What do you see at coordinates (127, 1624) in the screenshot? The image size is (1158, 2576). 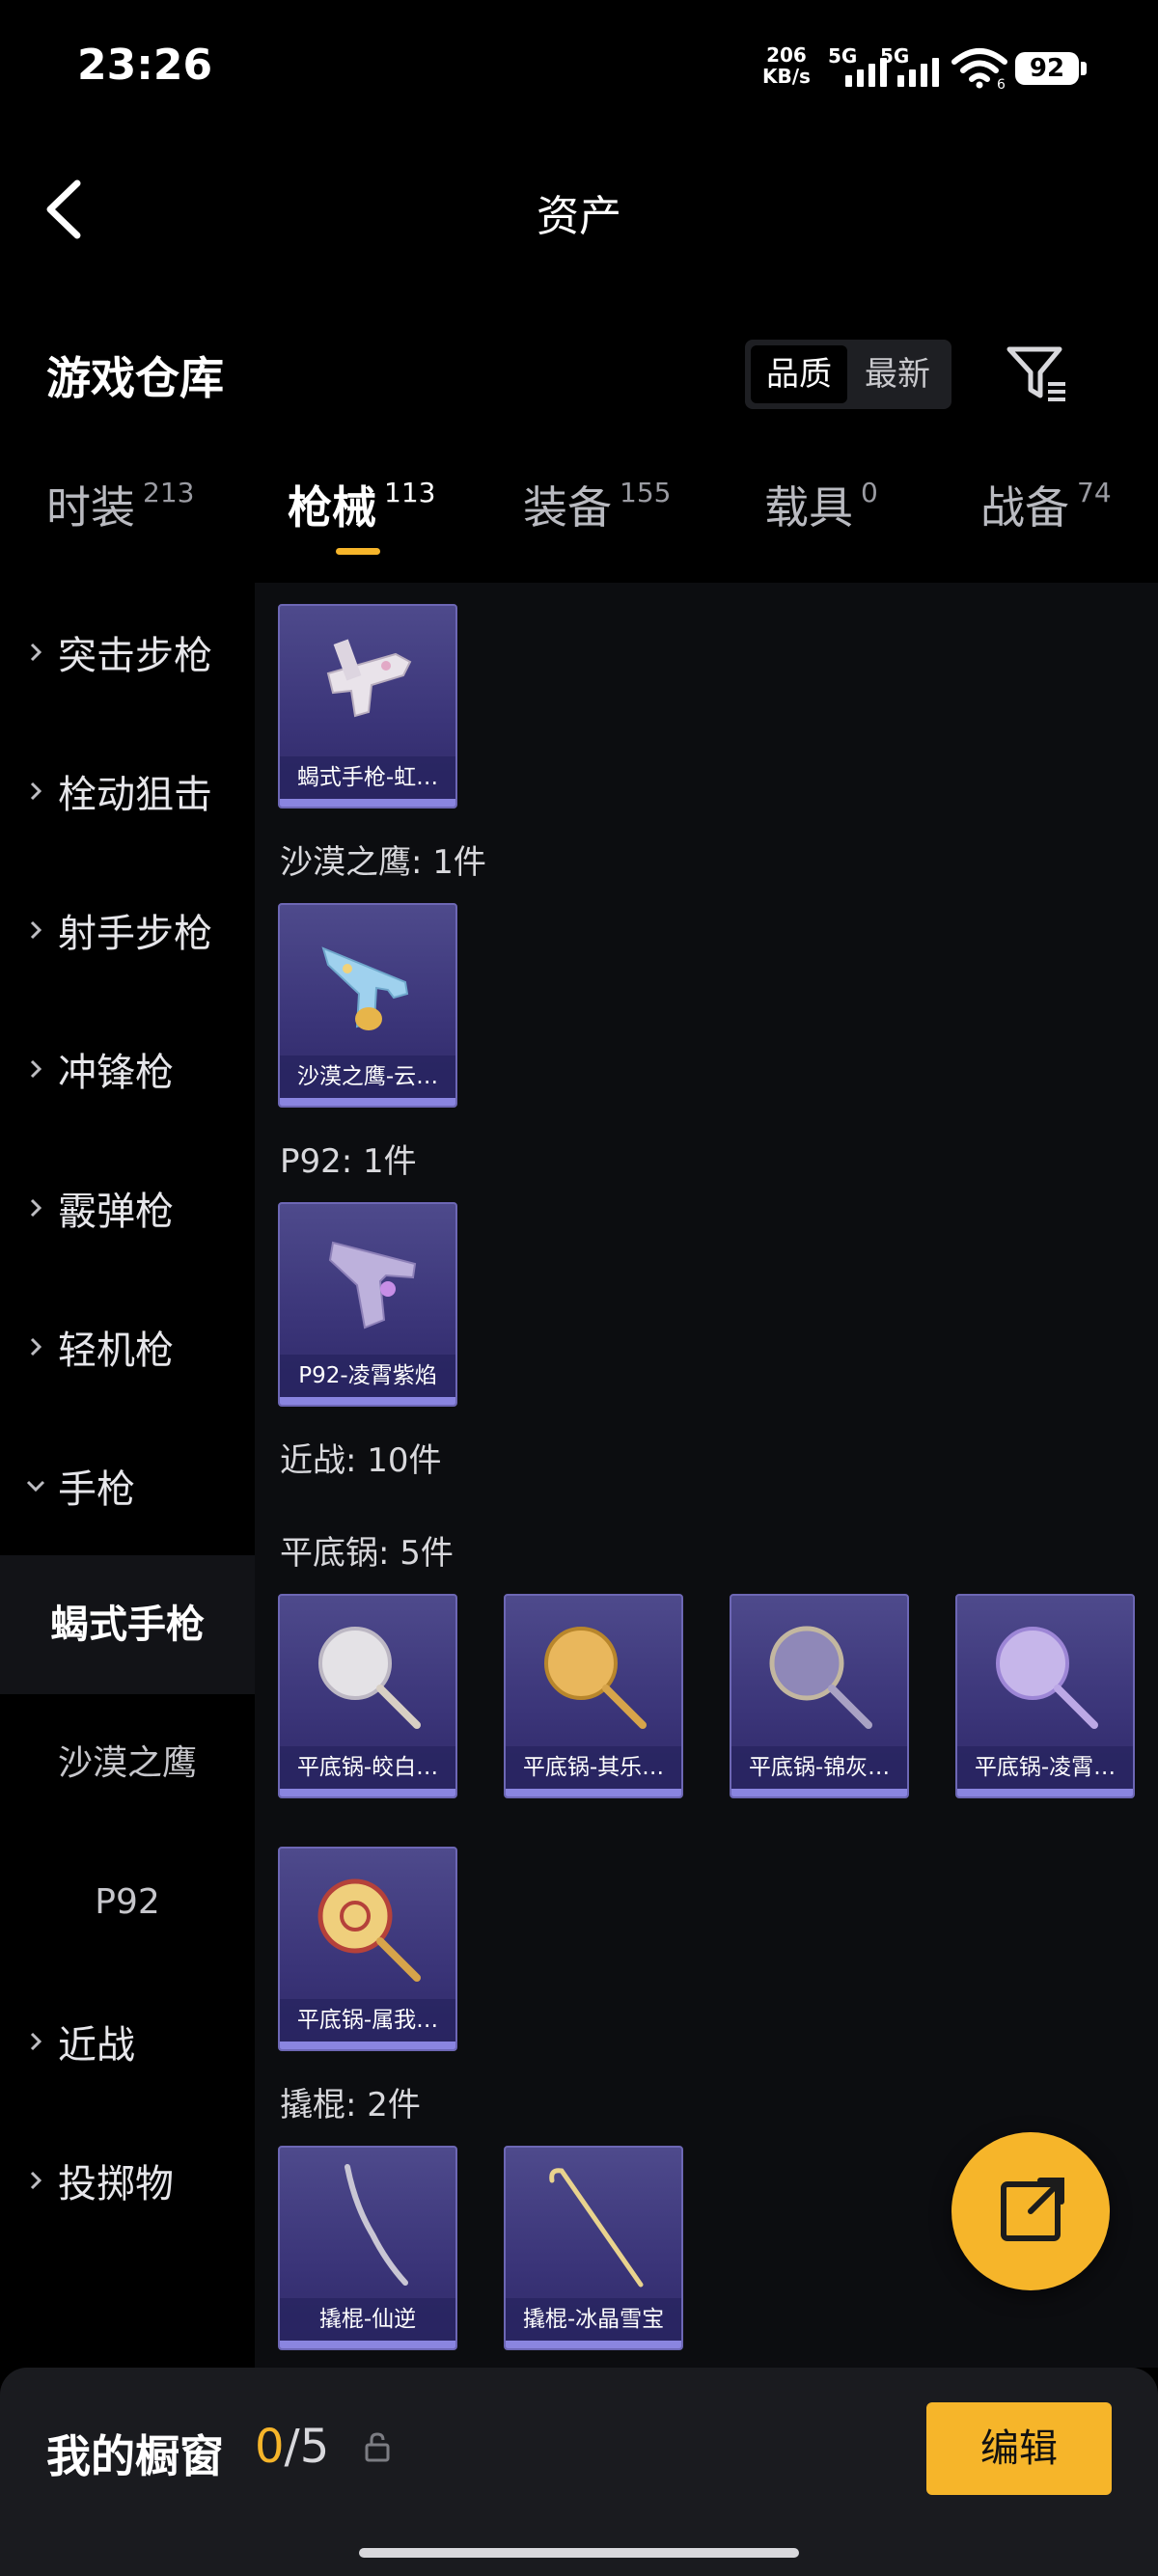 I see `sidebar-subitem-scorpion: 蝎式手枪` at bounding box center [127, 1624].